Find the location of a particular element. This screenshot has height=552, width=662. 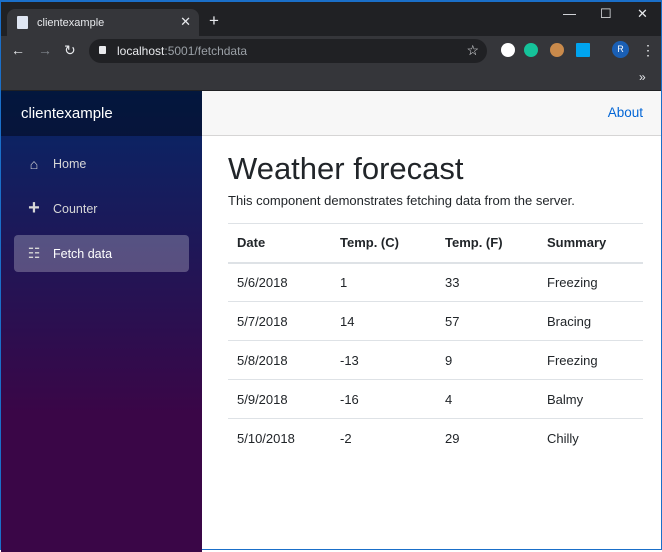

minimize-button: — is located at coordinates (569, 13).